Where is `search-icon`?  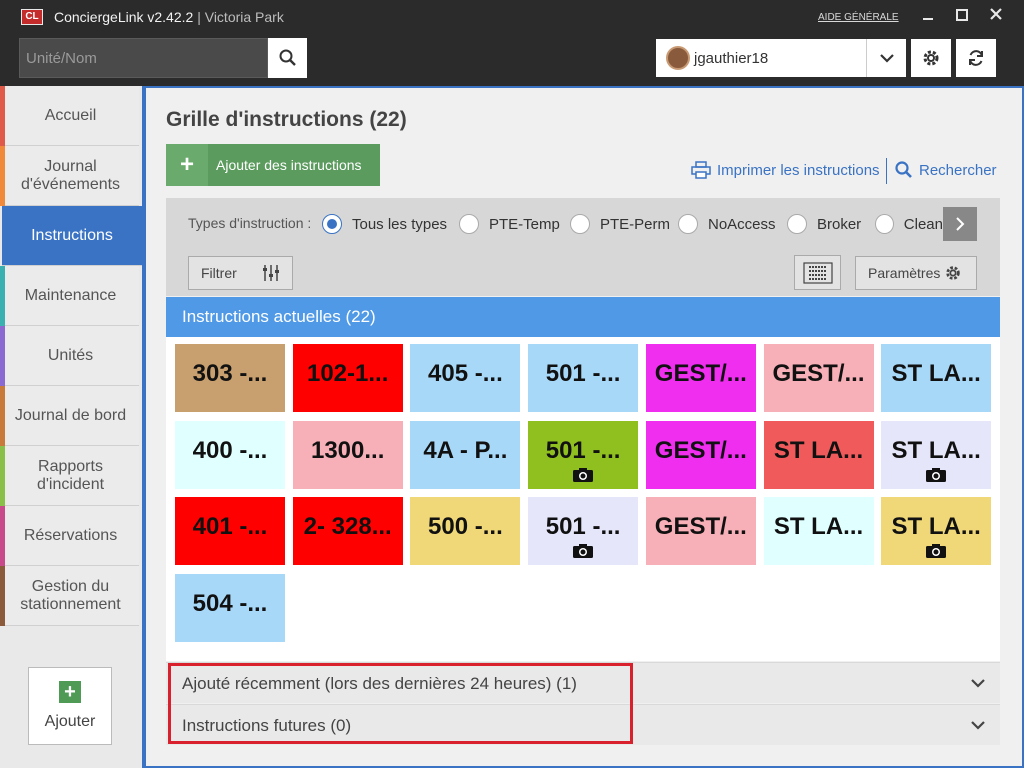 search-icon is located at coordinates (903, 169).